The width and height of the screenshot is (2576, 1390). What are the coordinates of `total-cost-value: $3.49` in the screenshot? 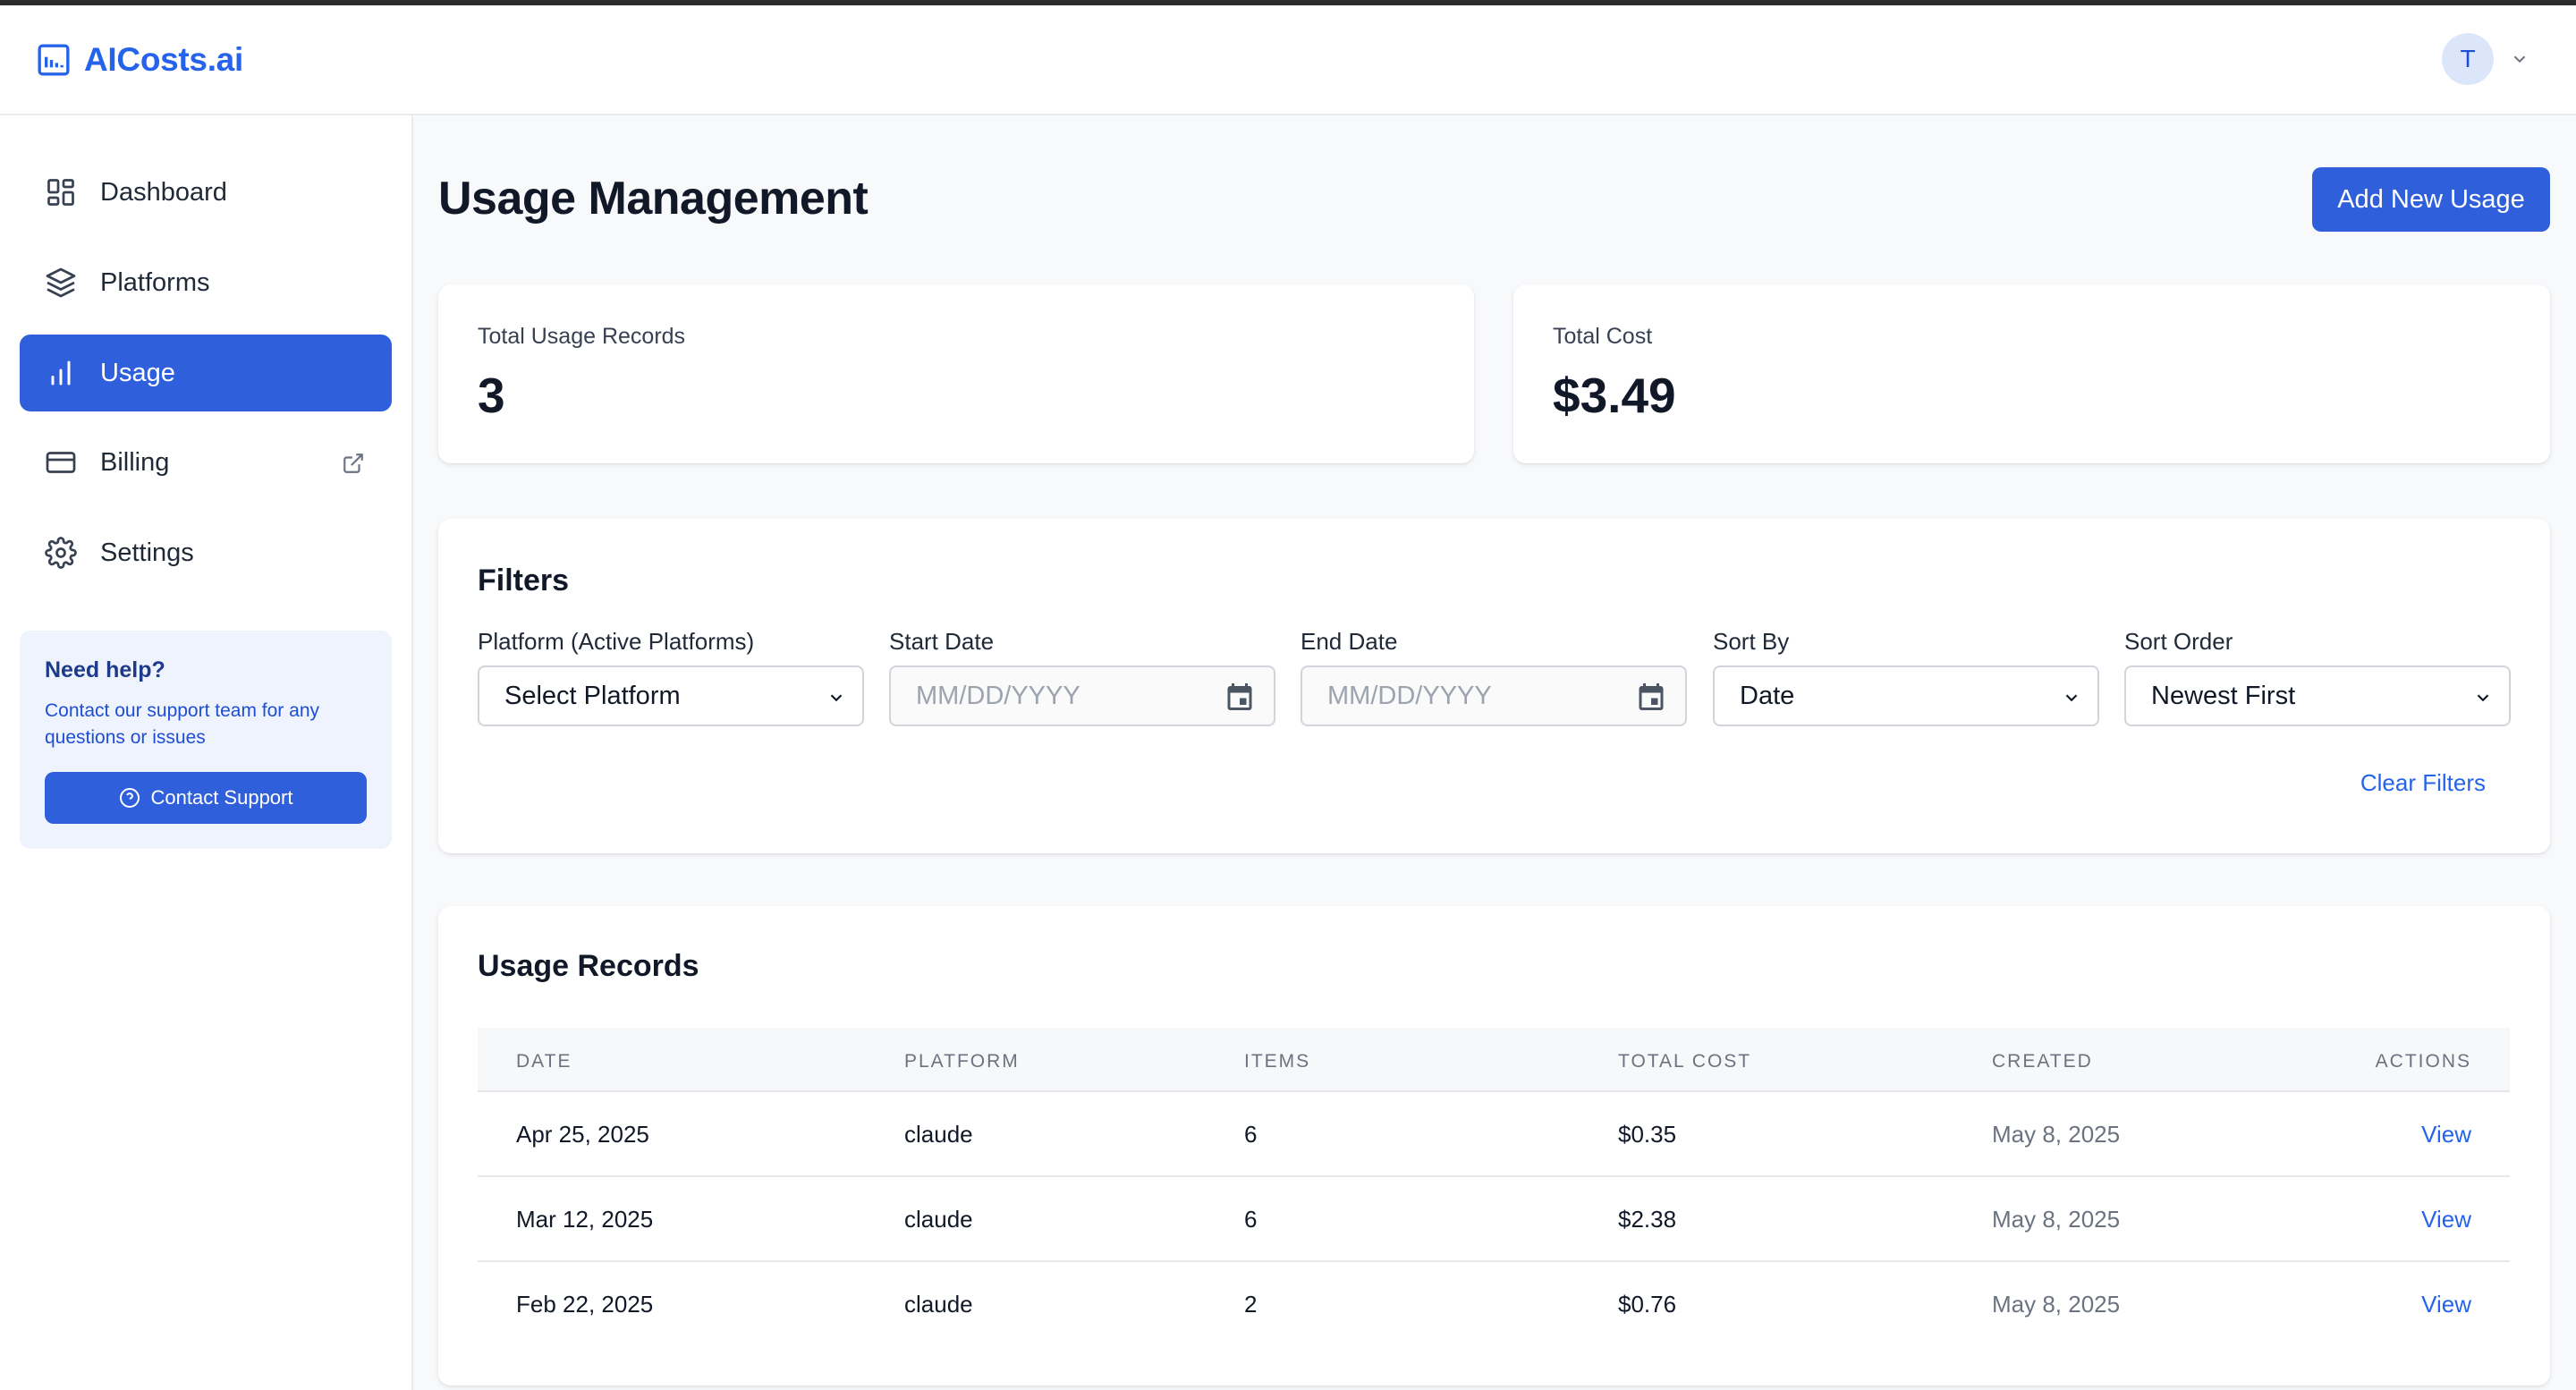 It's located at (1614, 395).